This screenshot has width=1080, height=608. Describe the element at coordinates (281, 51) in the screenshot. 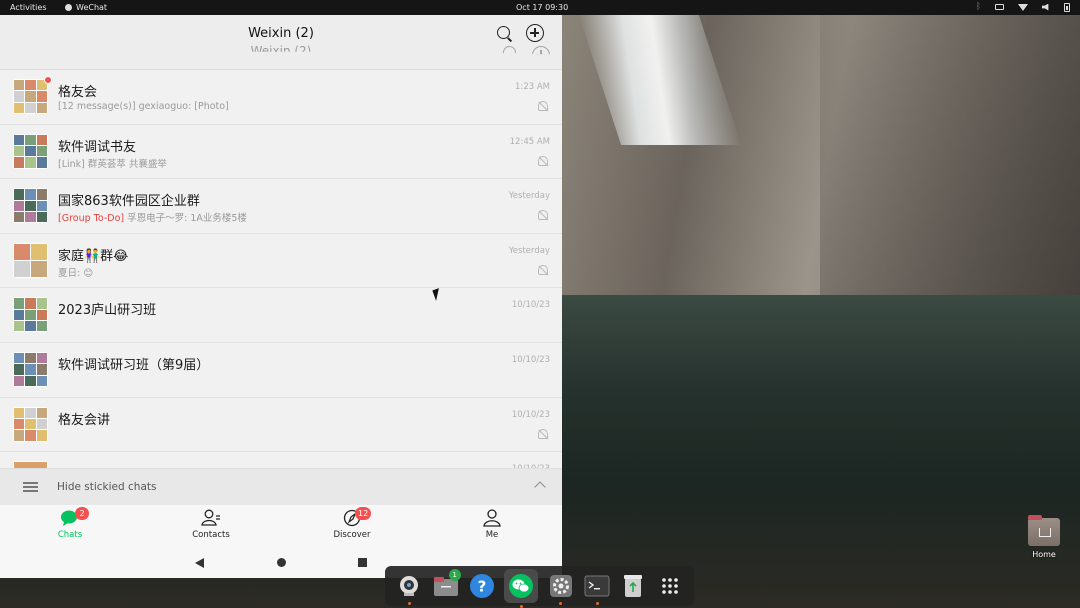

I see `window-title-shadow: Weixin (2)` at that location.